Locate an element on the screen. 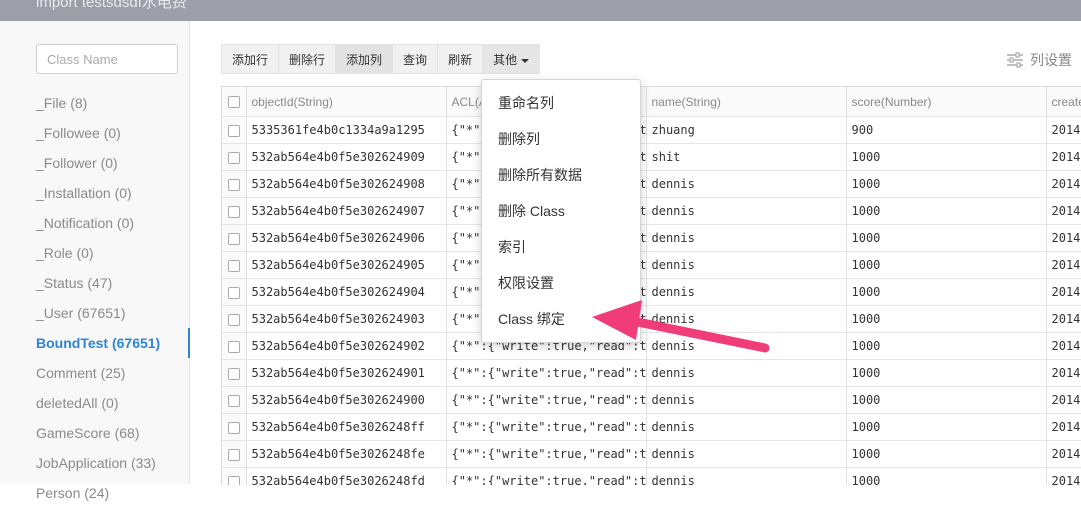 Image resolution: width=1081 pixels, height=508 pixels. menu-item-permissions: 权限设置 is located at coordinates (561, 283).